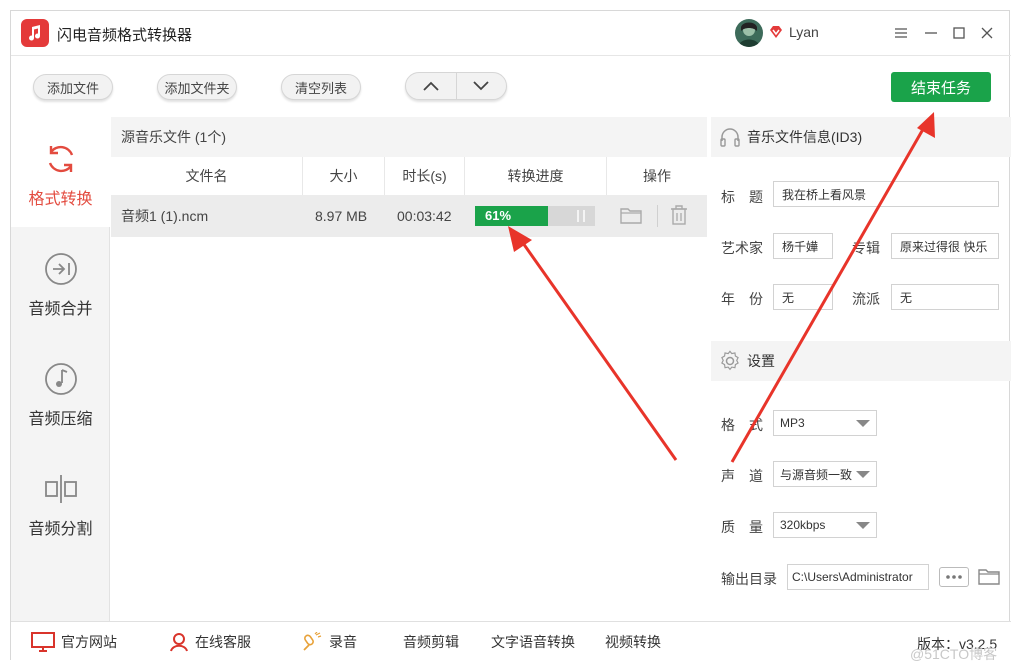 This screenshot has width=1020, height=670. What do you see at coordinates (742, 299) in the screenshot?
I see `year-label: 年 份` at bounding box center [742, 299].